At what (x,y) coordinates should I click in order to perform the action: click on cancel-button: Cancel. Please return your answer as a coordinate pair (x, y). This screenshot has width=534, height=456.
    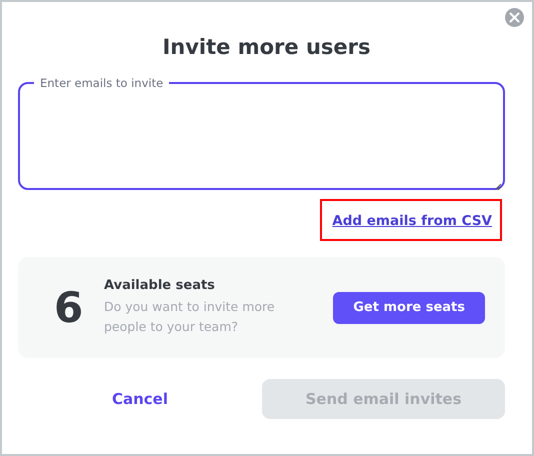
    Looking at the image, I should click on (140, 399).